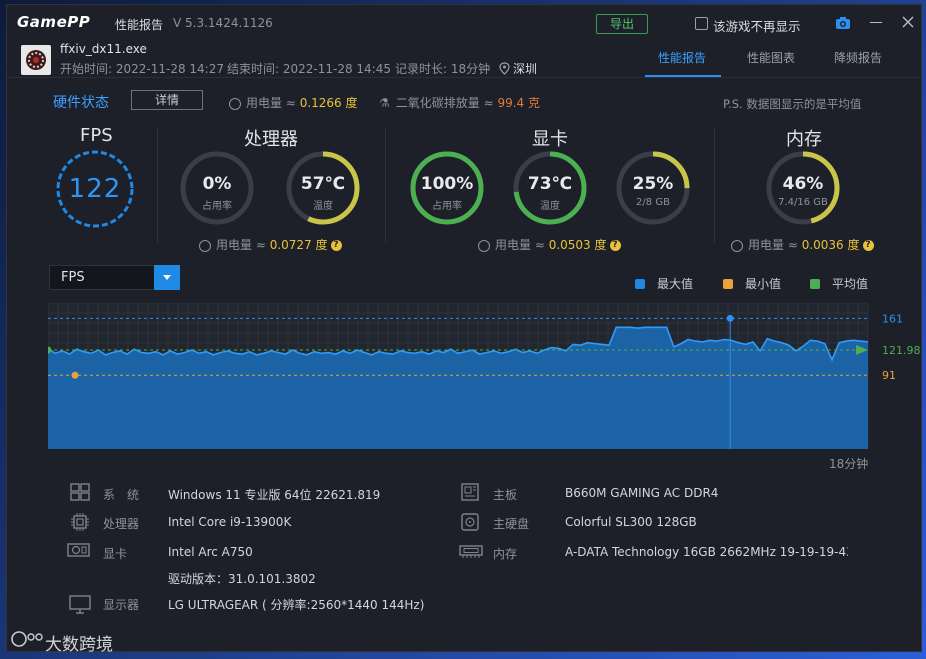 The image size is (926, 659). Describe the element at coordinates (27, 641) in the screenshot. I see `watermark-logo-icon` at that location.